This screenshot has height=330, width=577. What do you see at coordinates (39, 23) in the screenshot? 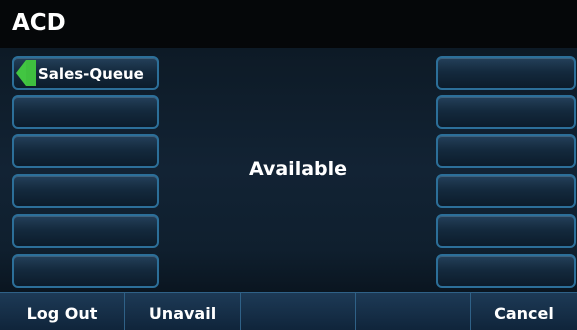
I see `screen-title: ACD` at bounding box center [39, 23].